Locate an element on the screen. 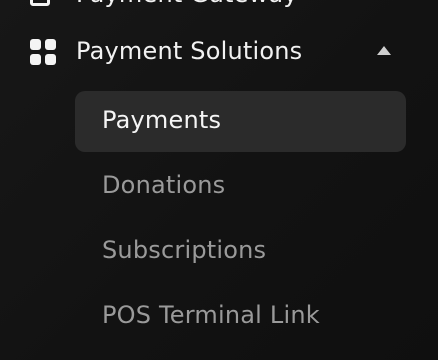 The height and width of the screenshot is (360, 438). sidebar-item-subscriptions: Subscriptions is located at coordinates (240, 251).